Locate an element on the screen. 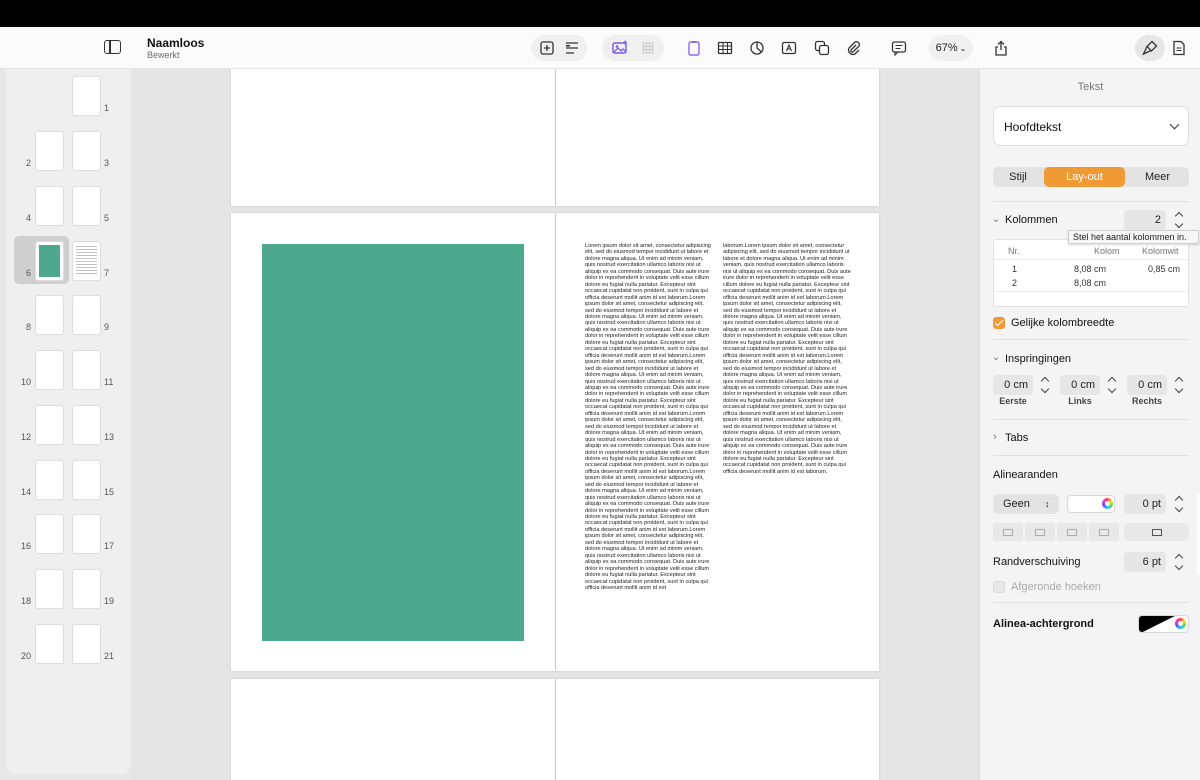 This screenshot has width=1200, height=780. page-number: 11 is located at coordinates (109, 382).